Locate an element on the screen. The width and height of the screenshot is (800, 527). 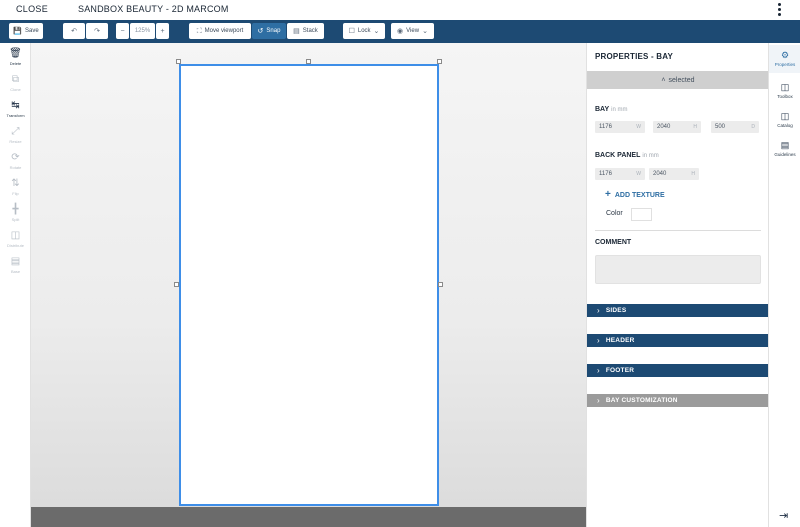
rail-toolbox: ◫ Toolbox is located at coordinates (784, 91).